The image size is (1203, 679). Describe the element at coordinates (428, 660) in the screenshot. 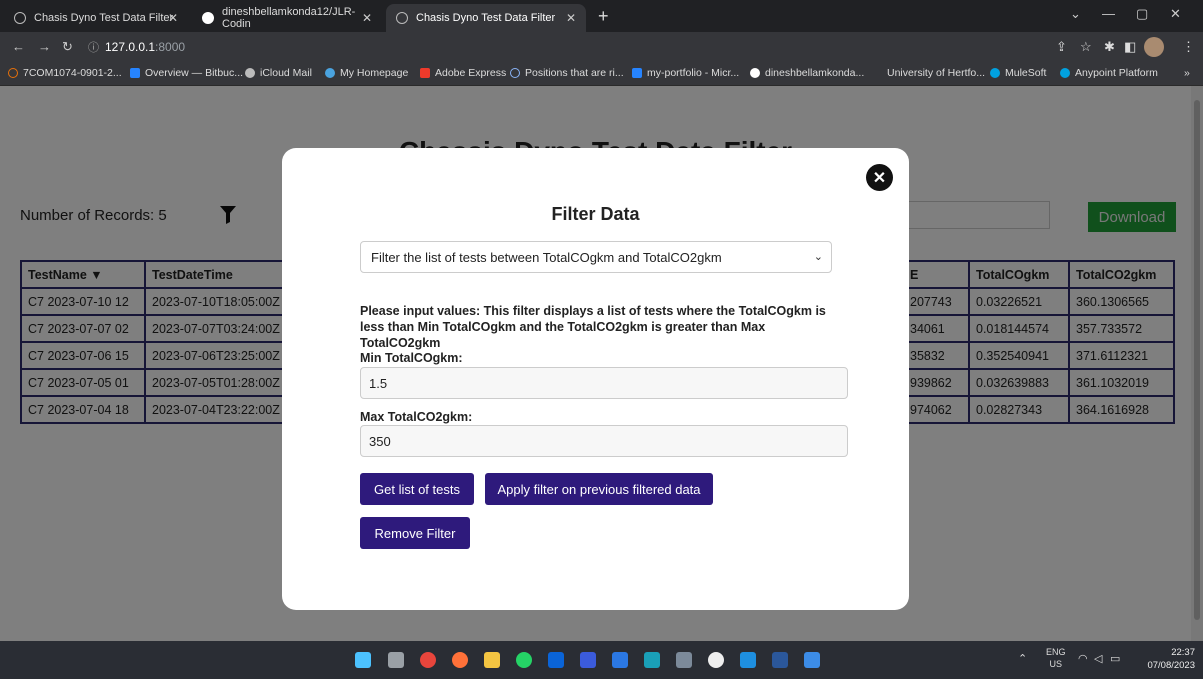

I see `chrome-icon` at that location.